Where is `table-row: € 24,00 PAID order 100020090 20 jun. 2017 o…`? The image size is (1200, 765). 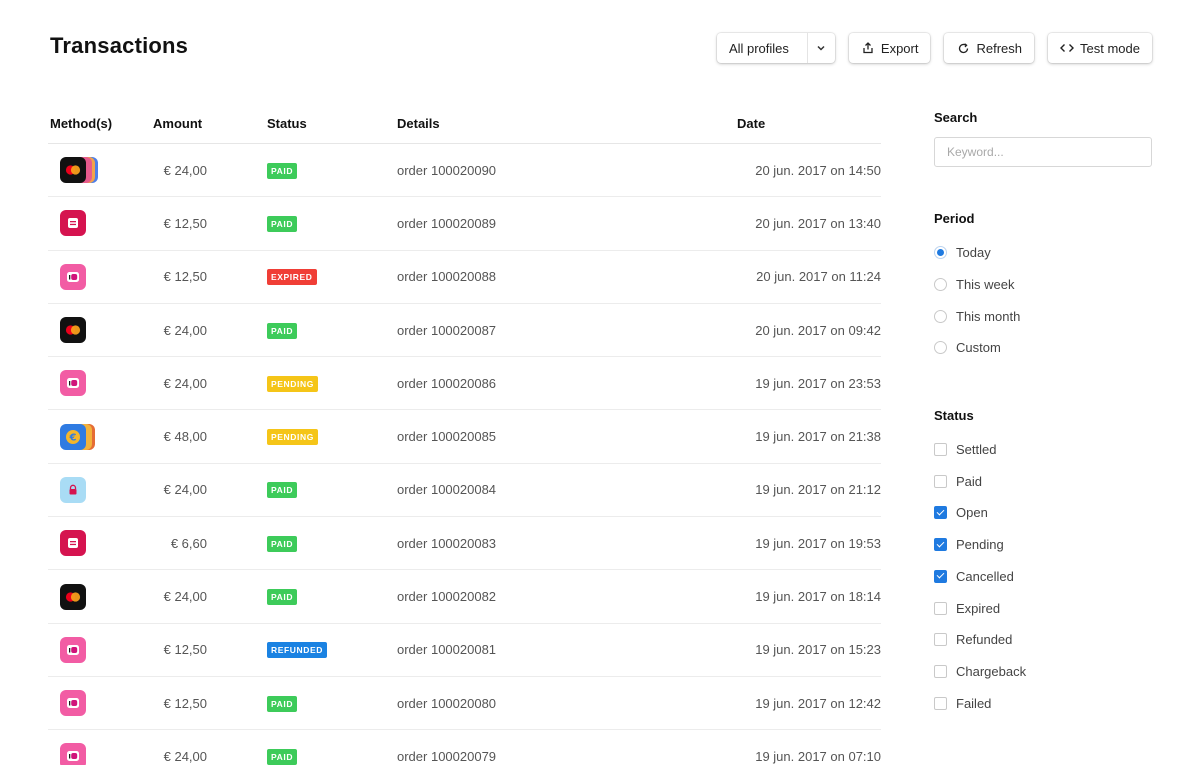 table-row: € 24,00 PAID order 100020090 20 jun. 2017 o… is located at coordinates (464, 171).